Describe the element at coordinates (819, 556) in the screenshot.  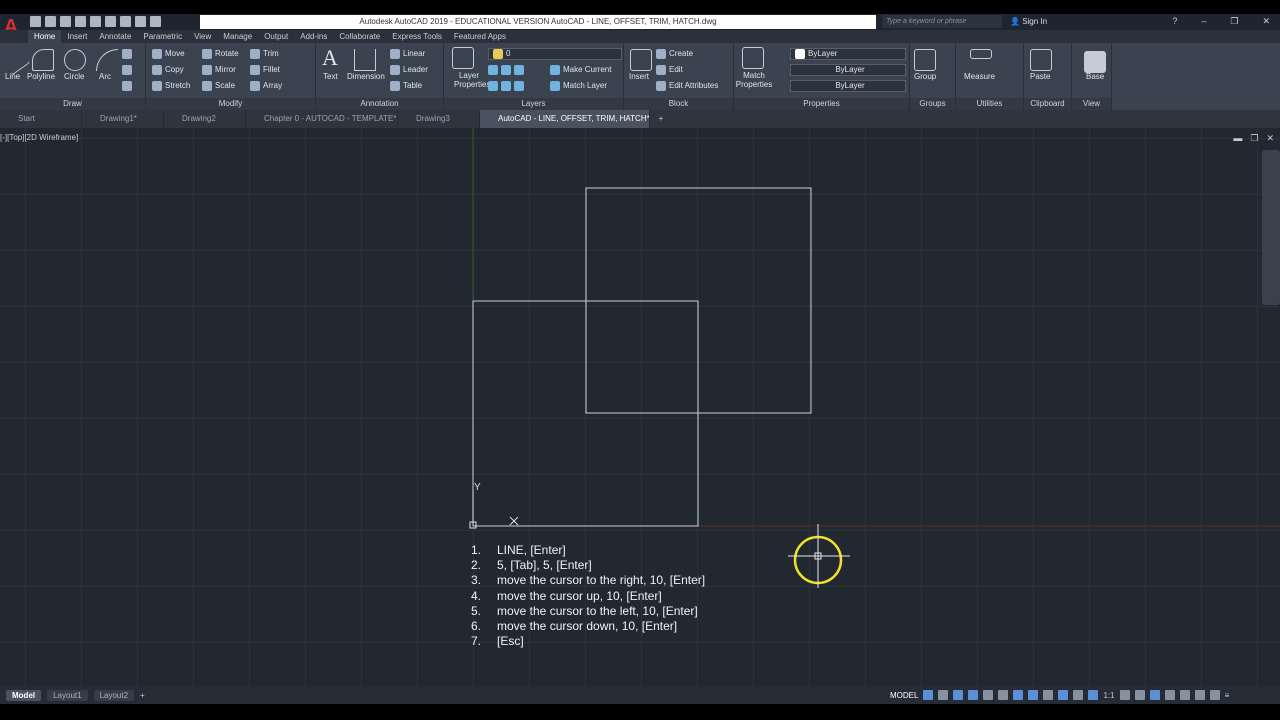
I see `crosshair-cursor-icon` at that location.